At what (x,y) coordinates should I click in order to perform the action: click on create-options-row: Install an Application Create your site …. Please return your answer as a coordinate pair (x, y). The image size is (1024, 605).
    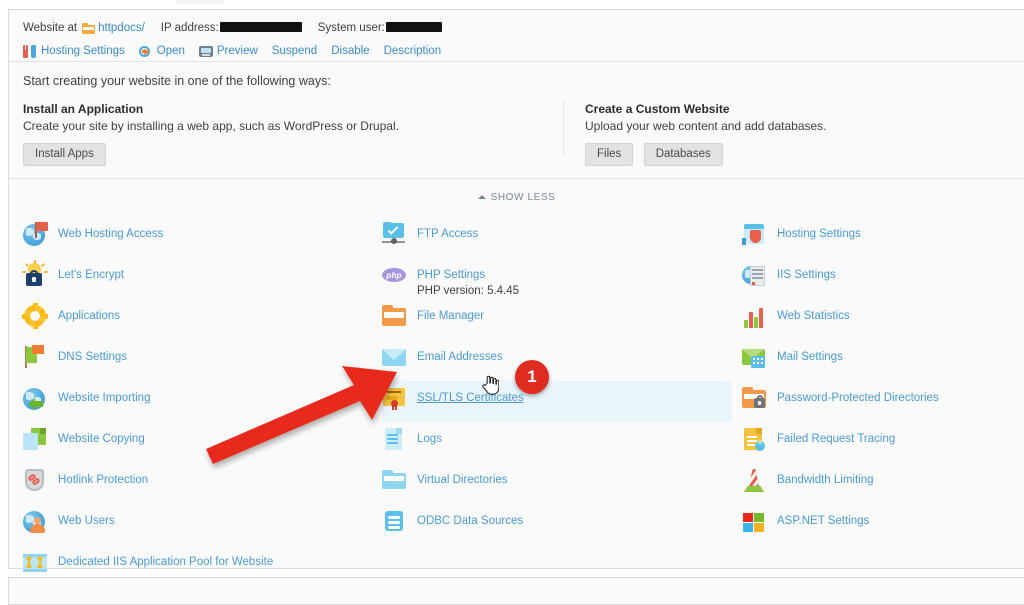
    Looking at the image, I should click on (516, 133).